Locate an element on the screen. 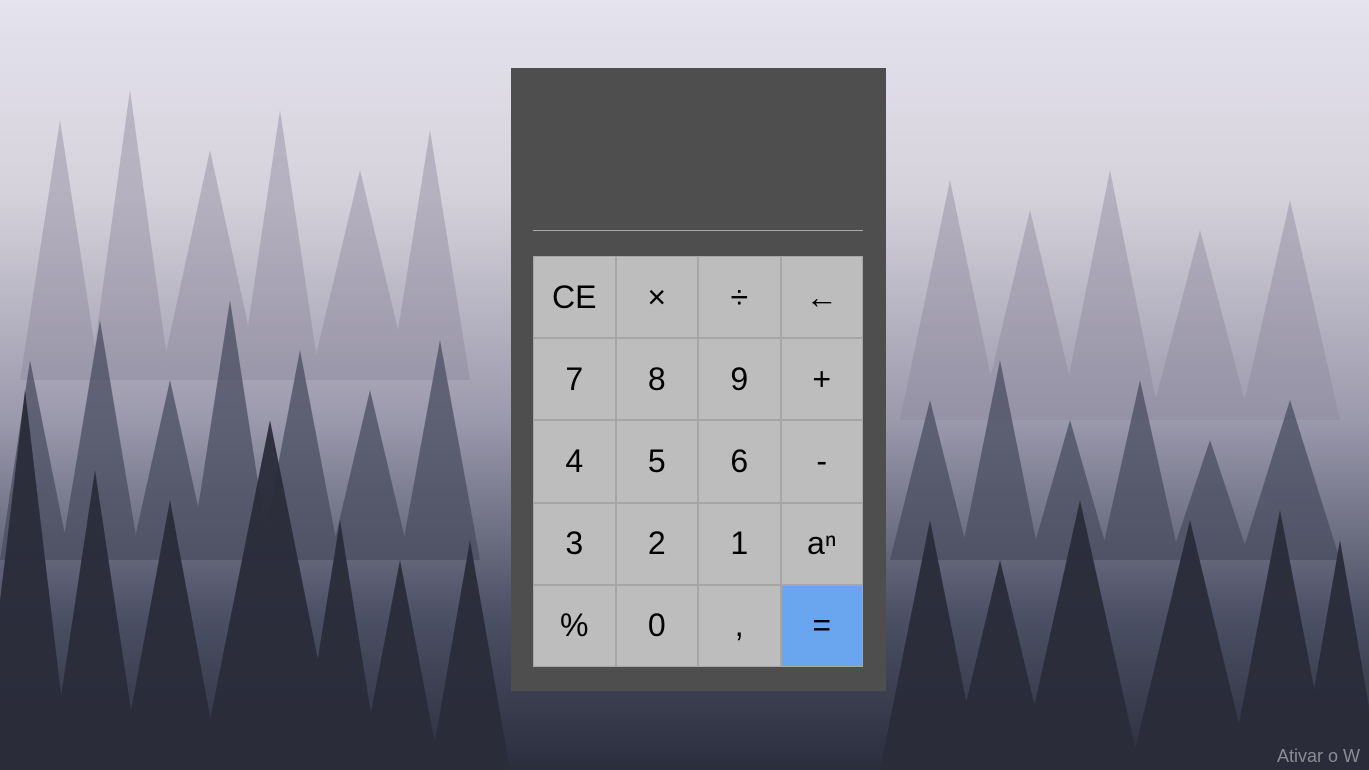 The height and width of the screenshot is (770, 1369). digit-2-button: 2 is located at coordinates (656, 543).